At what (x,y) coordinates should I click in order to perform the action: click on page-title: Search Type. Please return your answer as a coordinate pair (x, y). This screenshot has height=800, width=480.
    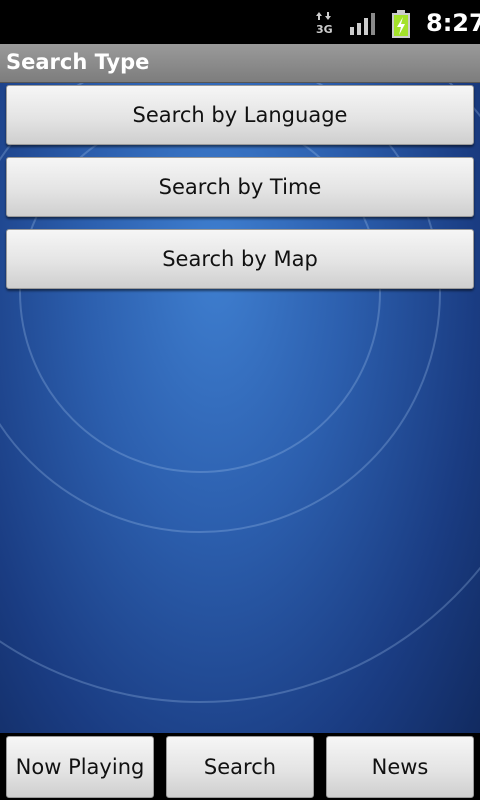
    Looking at the image, I should click on (78, 62).